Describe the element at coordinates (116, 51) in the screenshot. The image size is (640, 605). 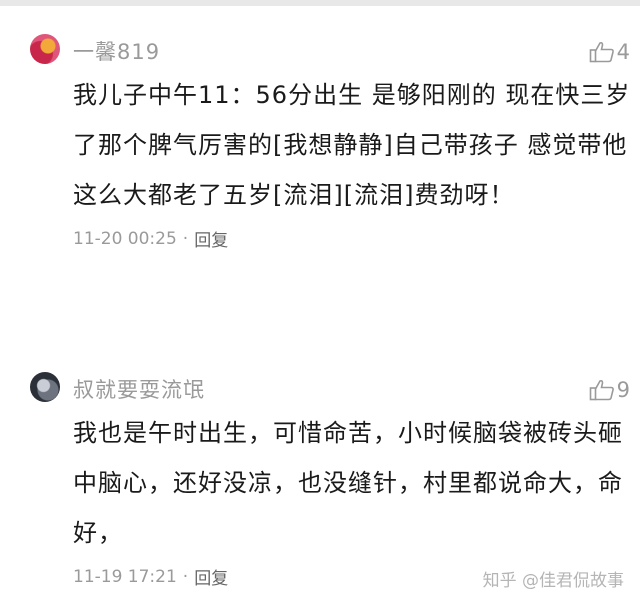
I see `comment-username: 一馨819` at that location.